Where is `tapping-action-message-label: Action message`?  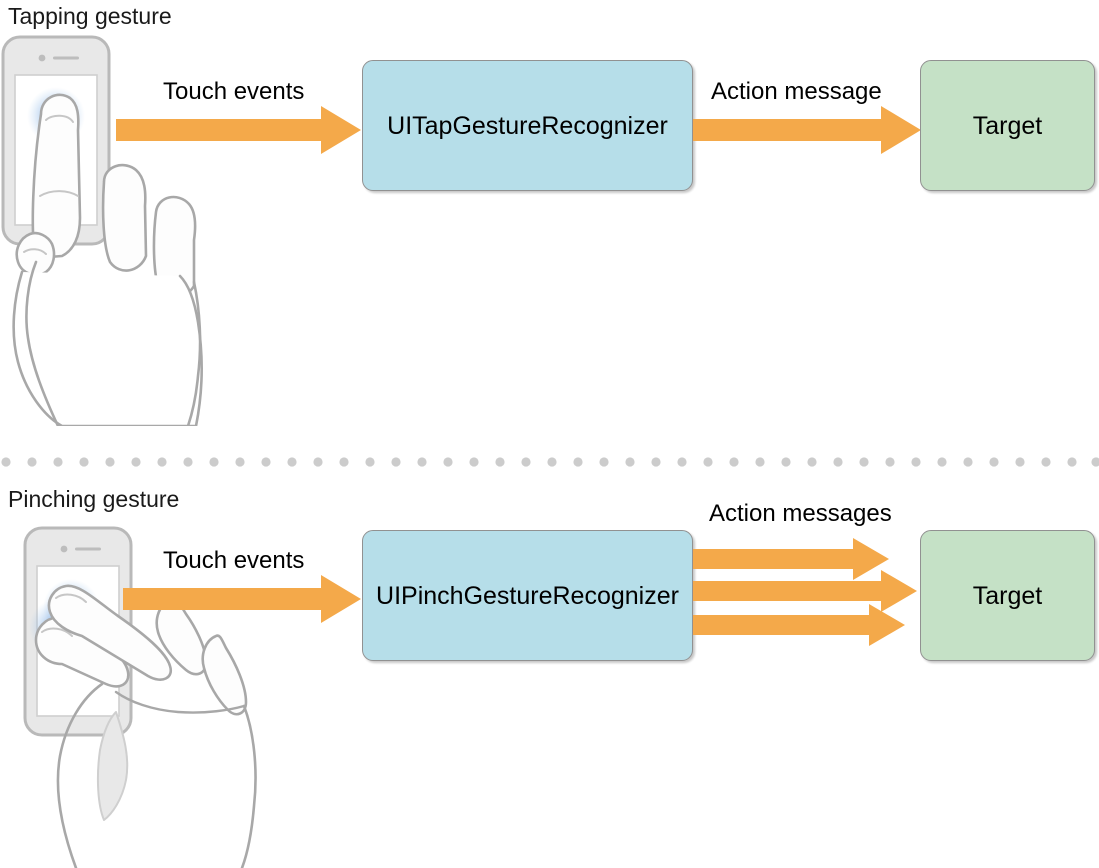
tapping-action-message-label: Action message is located at coordinates (796, 91).